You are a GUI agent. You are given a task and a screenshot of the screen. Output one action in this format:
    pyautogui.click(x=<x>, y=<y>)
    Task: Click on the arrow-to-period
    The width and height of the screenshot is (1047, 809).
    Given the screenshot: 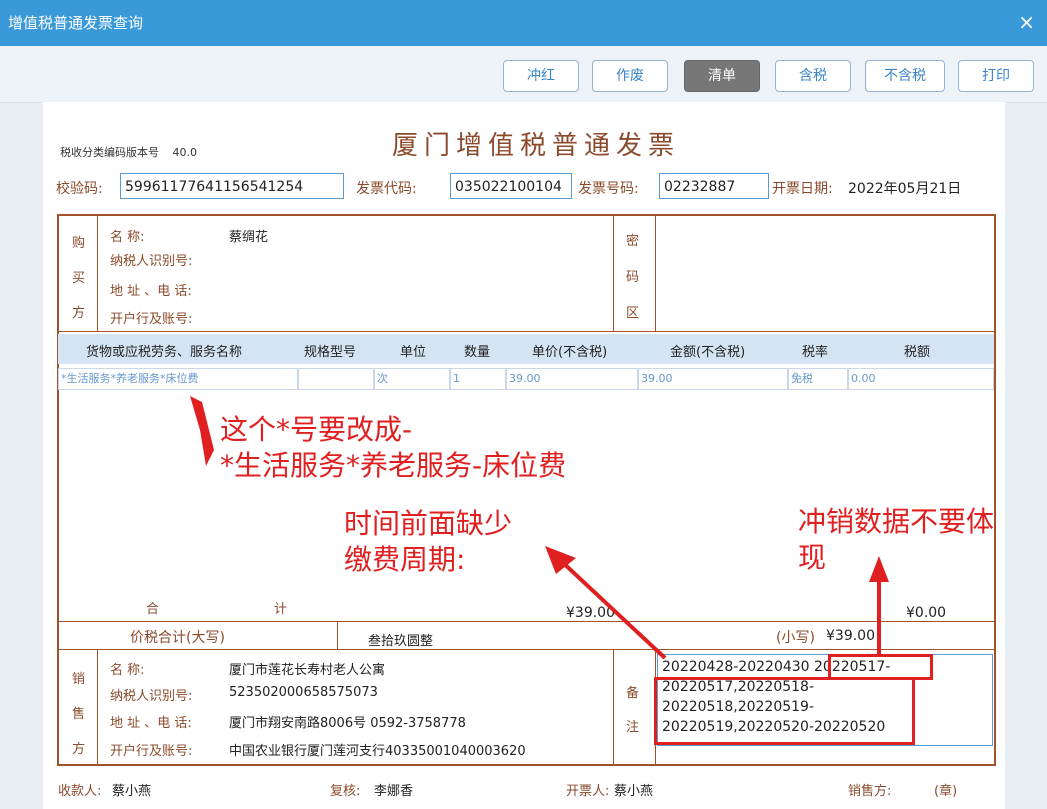 What is the action you would take?
    pyautogui.click(x=612, y=609)
    